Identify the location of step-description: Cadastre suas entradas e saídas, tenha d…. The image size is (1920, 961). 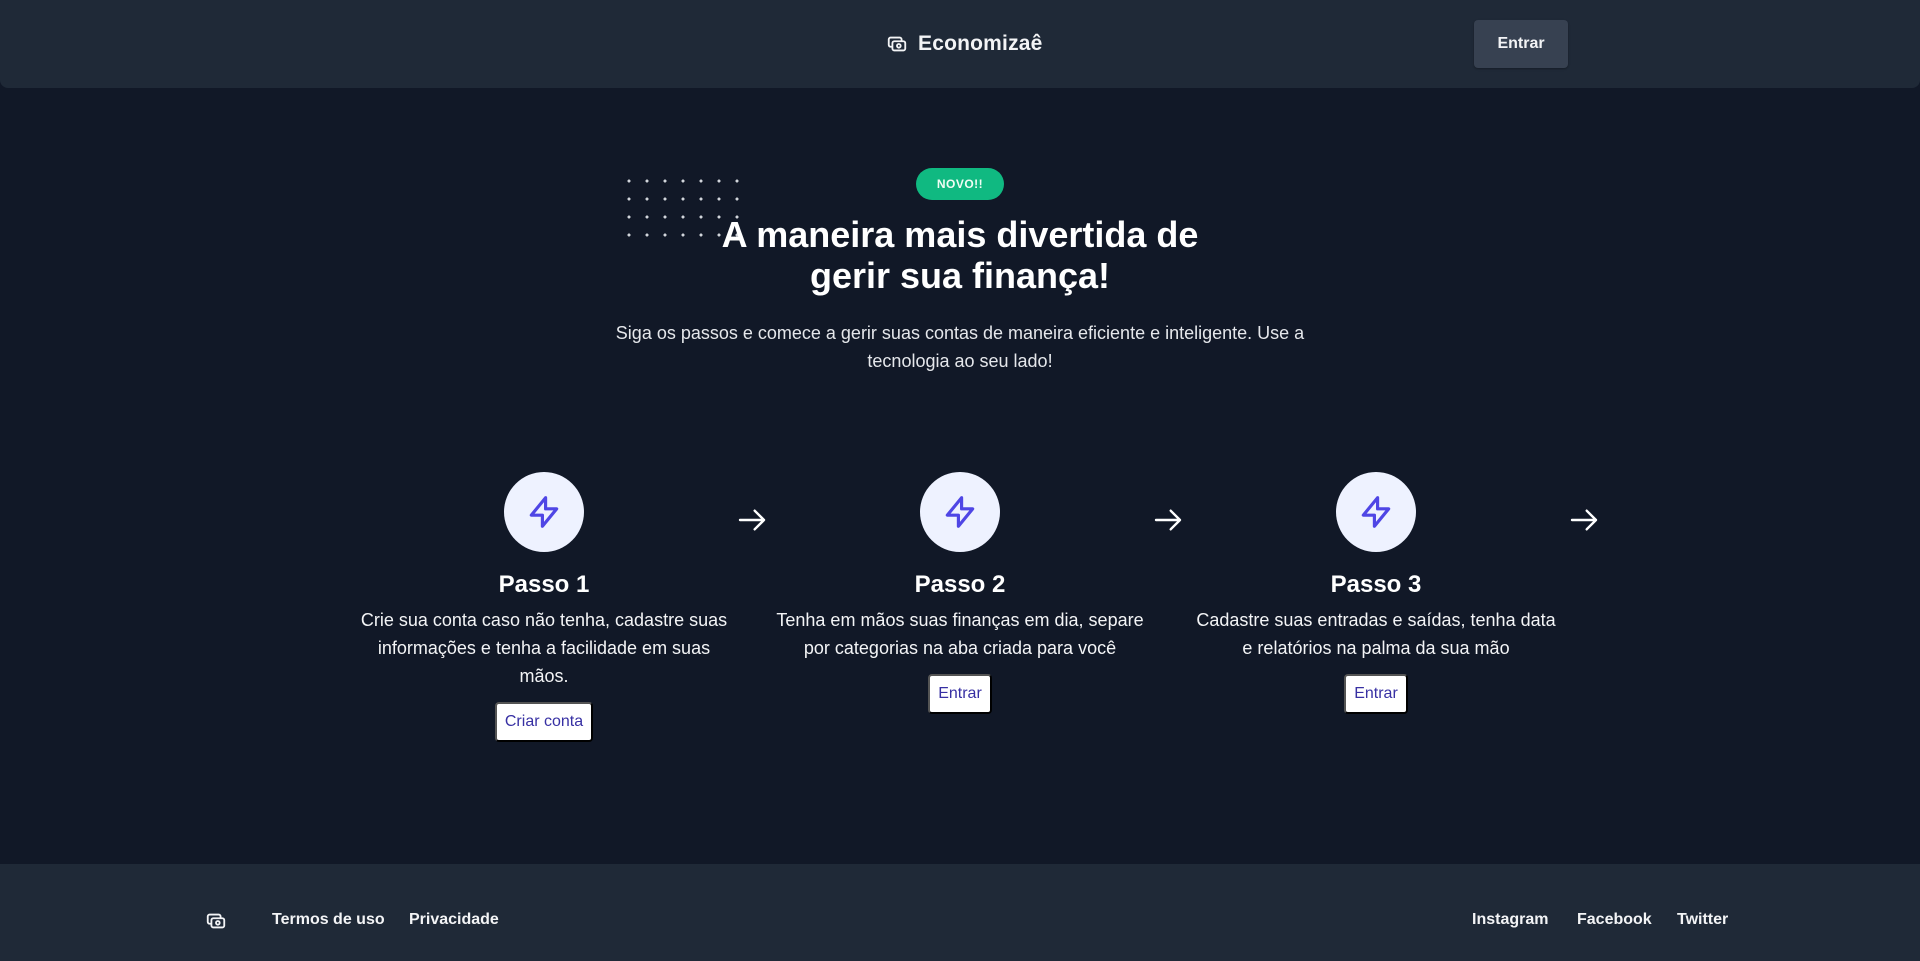
(1376, 634).